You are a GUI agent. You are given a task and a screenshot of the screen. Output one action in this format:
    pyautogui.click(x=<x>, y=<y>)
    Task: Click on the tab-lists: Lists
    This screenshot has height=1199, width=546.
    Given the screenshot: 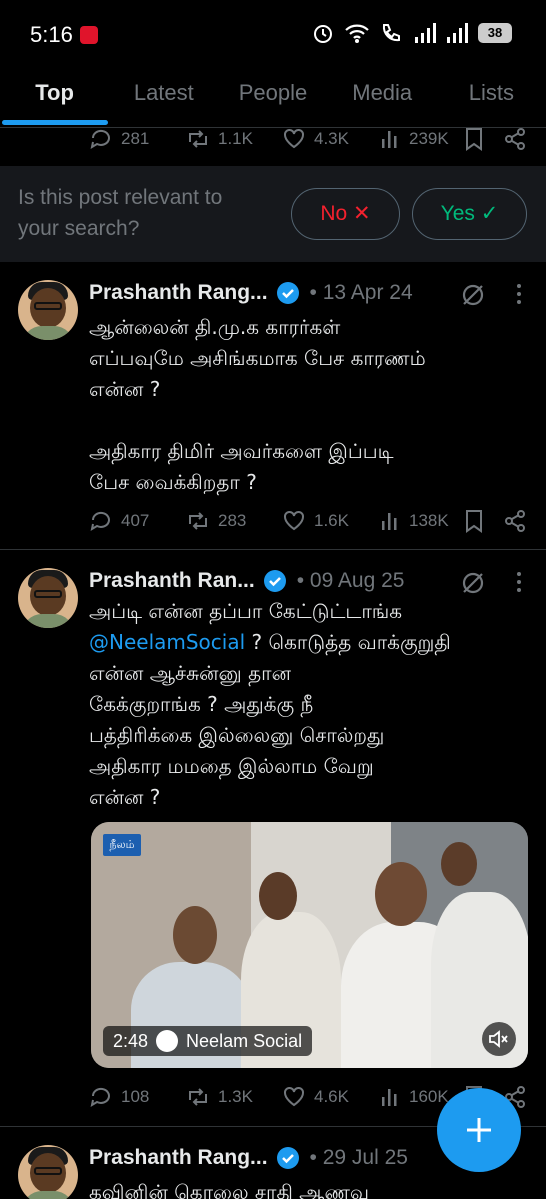 What is the action you would take?
    pyautogui.click(x=491, y=99)
    